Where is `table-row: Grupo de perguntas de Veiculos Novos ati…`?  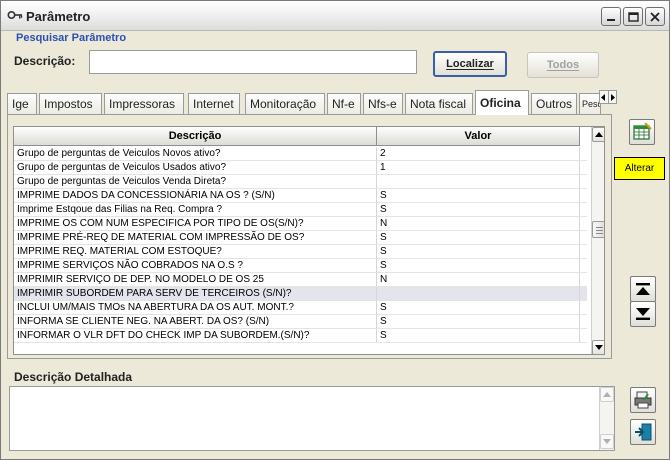
table-row: Grupo de perguntas de Veiculos Novos ati… is located at coordinates (300, 154).